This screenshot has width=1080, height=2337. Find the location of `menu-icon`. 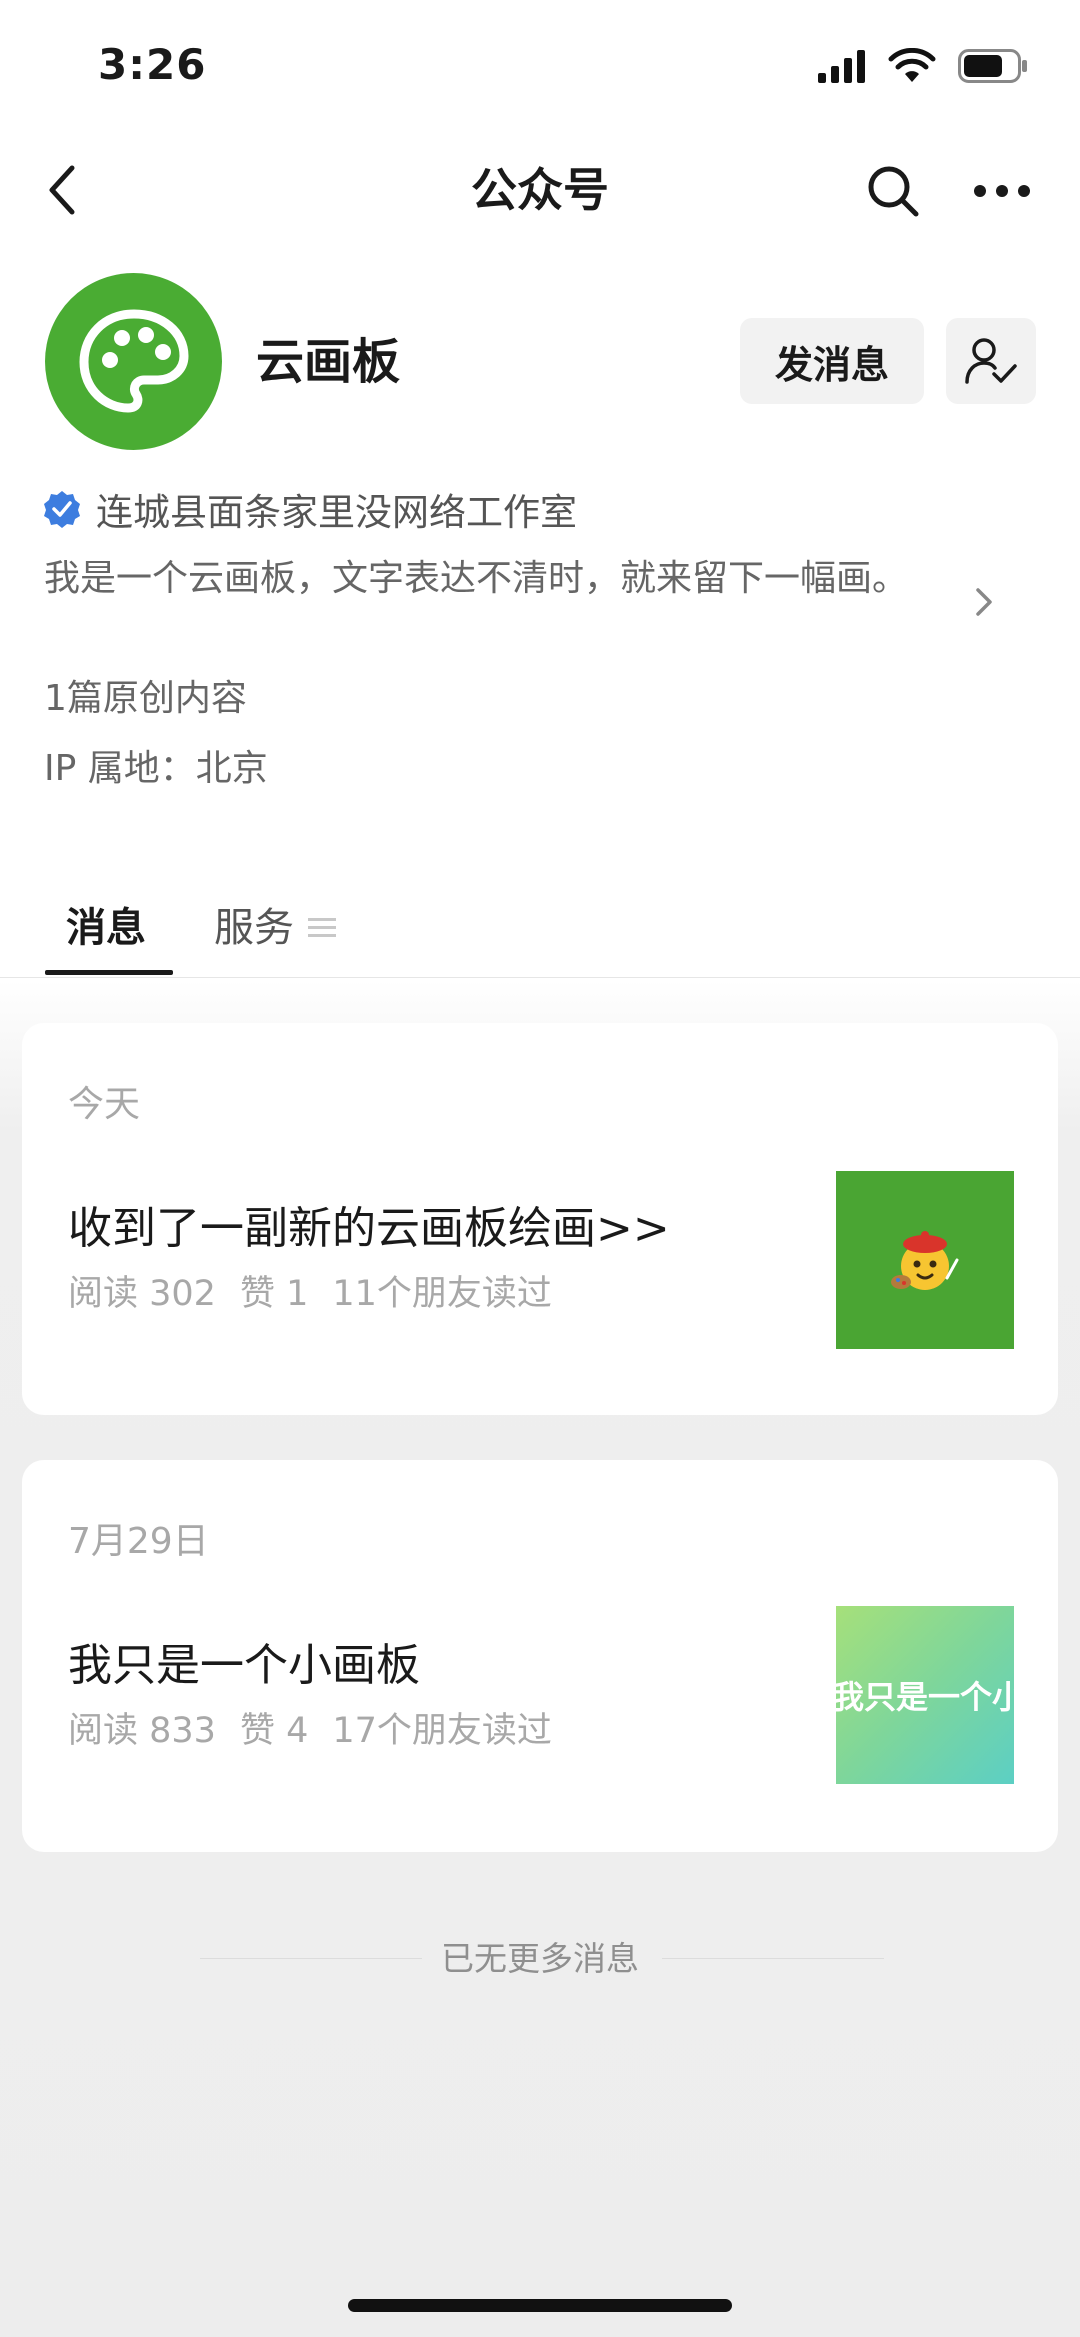

menu-icon is located at coordinates (322, 927).